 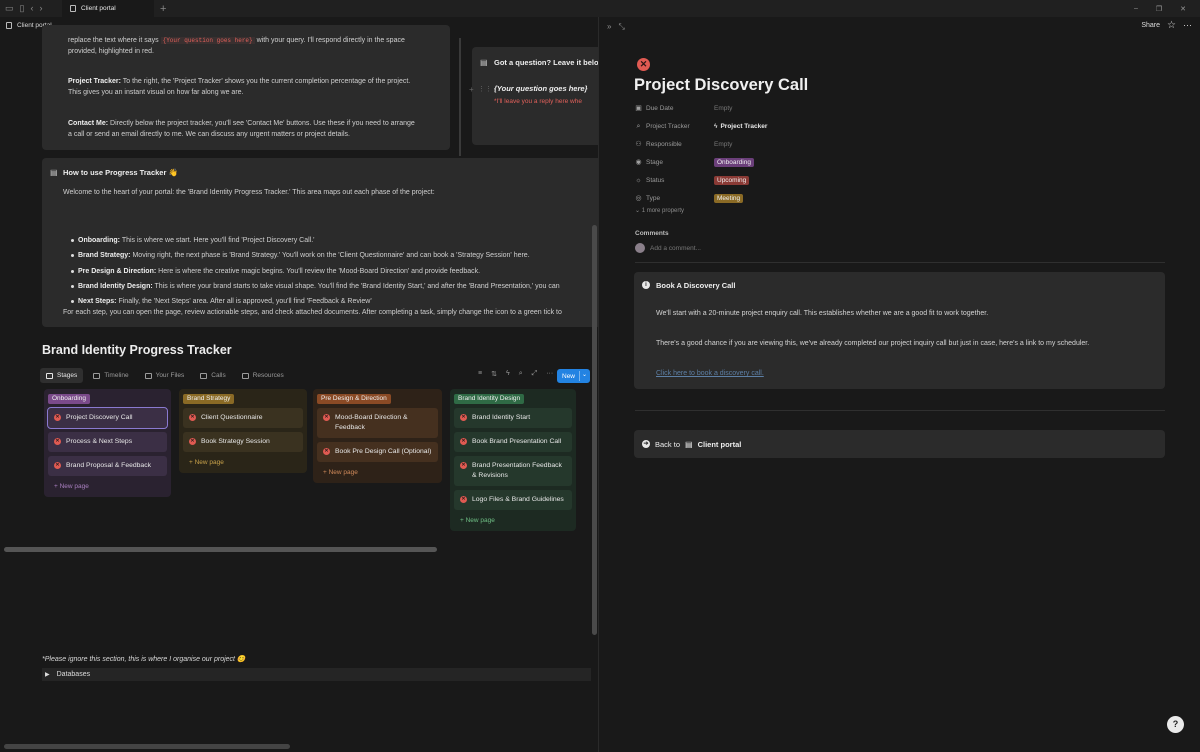 I want to click on sidebar-toggle-icon: ▭, so click(x=9, y=8).